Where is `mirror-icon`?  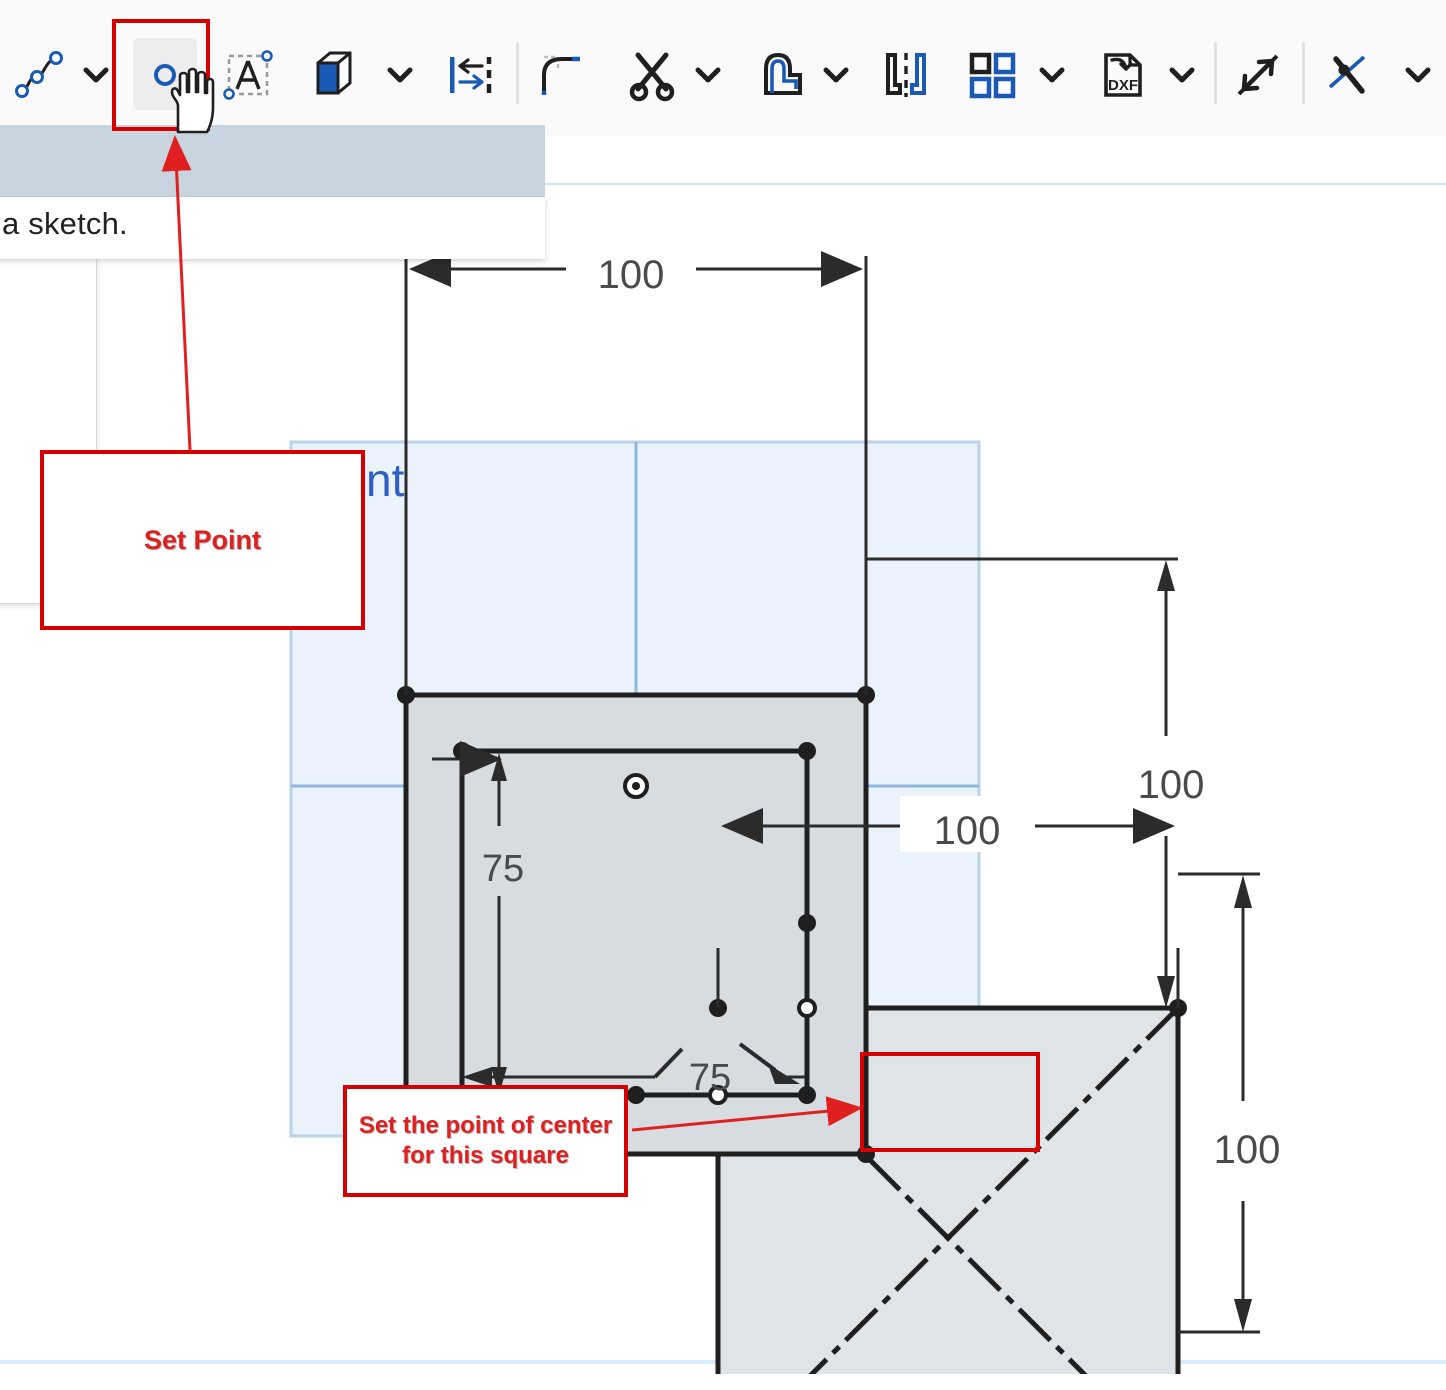
mirror-icon is located at coordinates (906, 75).